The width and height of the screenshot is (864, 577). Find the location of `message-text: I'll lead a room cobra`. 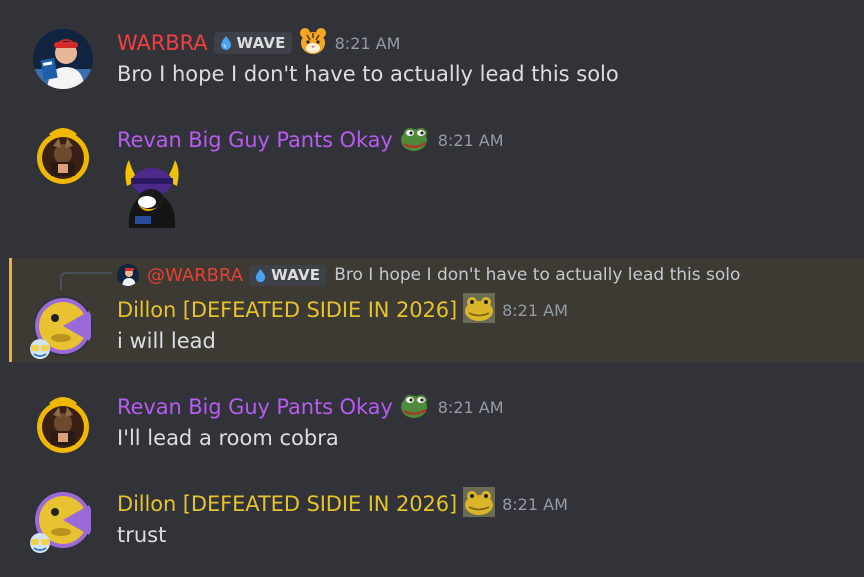

message-text: I'll lead a room cobra is located at coordinates (228, 438).